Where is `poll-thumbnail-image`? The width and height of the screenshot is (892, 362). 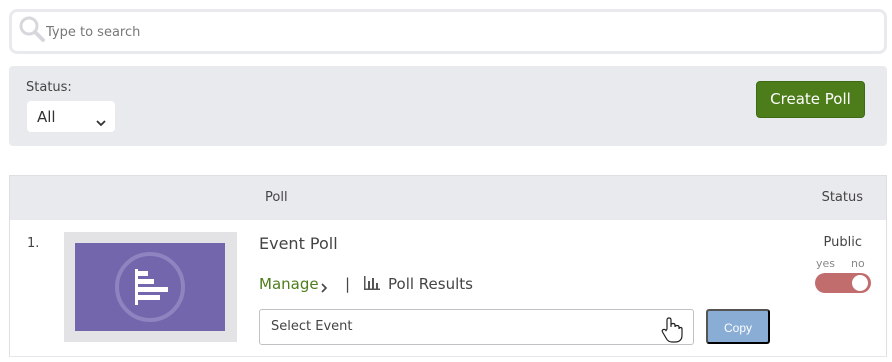 poll-thumbnail-image is located at coordinates (150, 287).